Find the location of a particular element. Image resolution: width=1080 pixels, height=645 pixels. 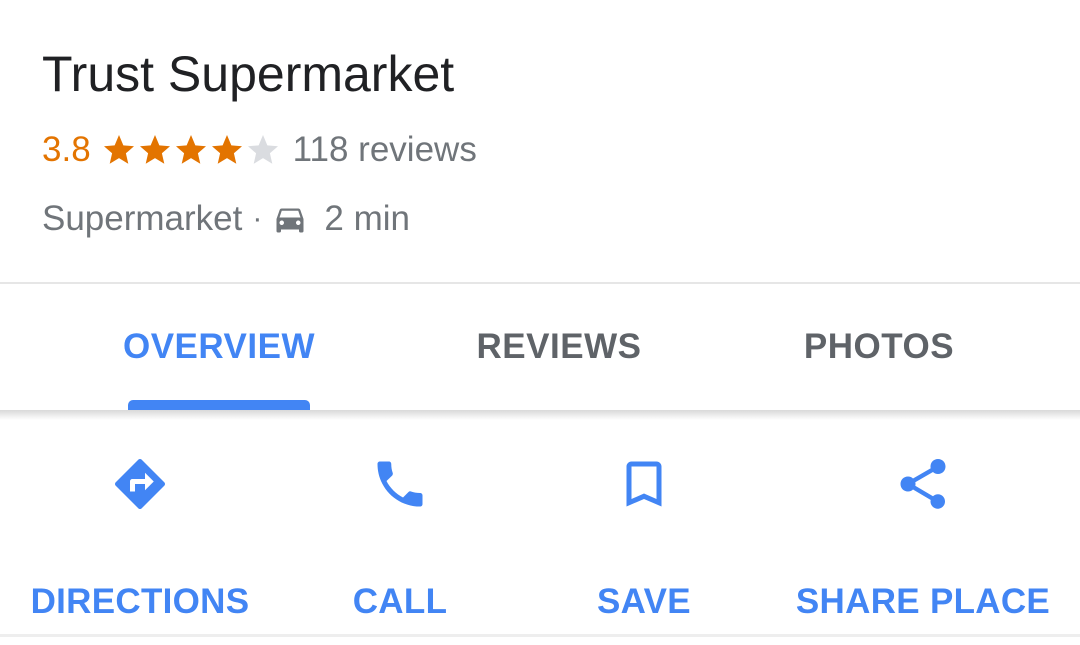

star-rating is located at coordinates (191, 150).